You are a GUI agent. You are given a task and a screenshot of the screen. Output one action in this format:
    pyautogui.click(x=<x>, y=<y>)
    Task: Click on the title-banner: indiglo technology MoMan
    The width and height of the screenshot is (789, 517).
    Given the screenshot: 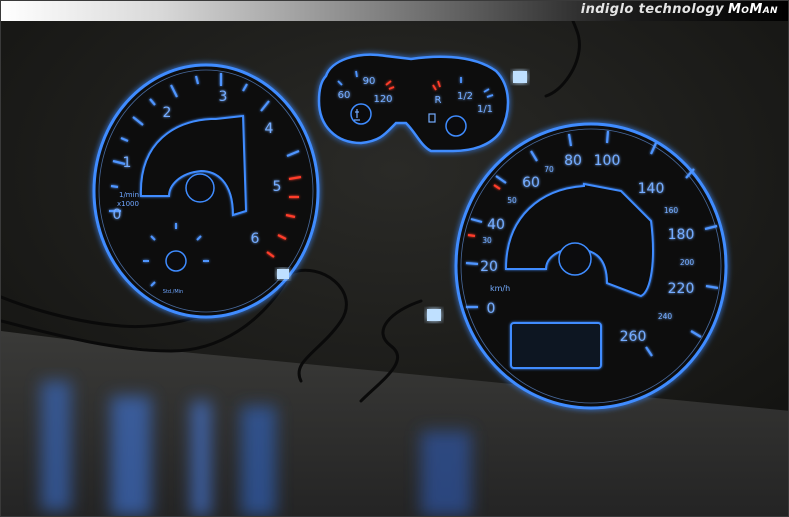 What is the action you would take?
    pyautogui.click(x=394, y=11)
    